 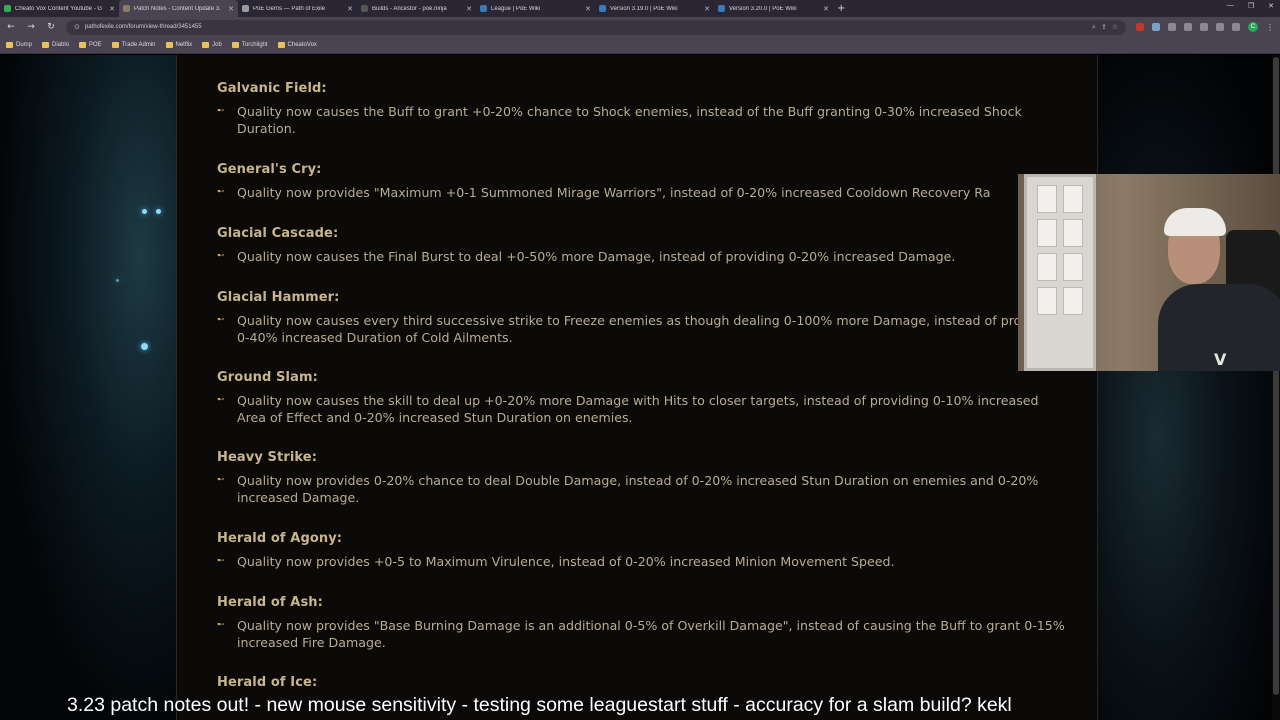 I want to click on tab-title: League | PoE Wiki, so click(x=516, y=8).